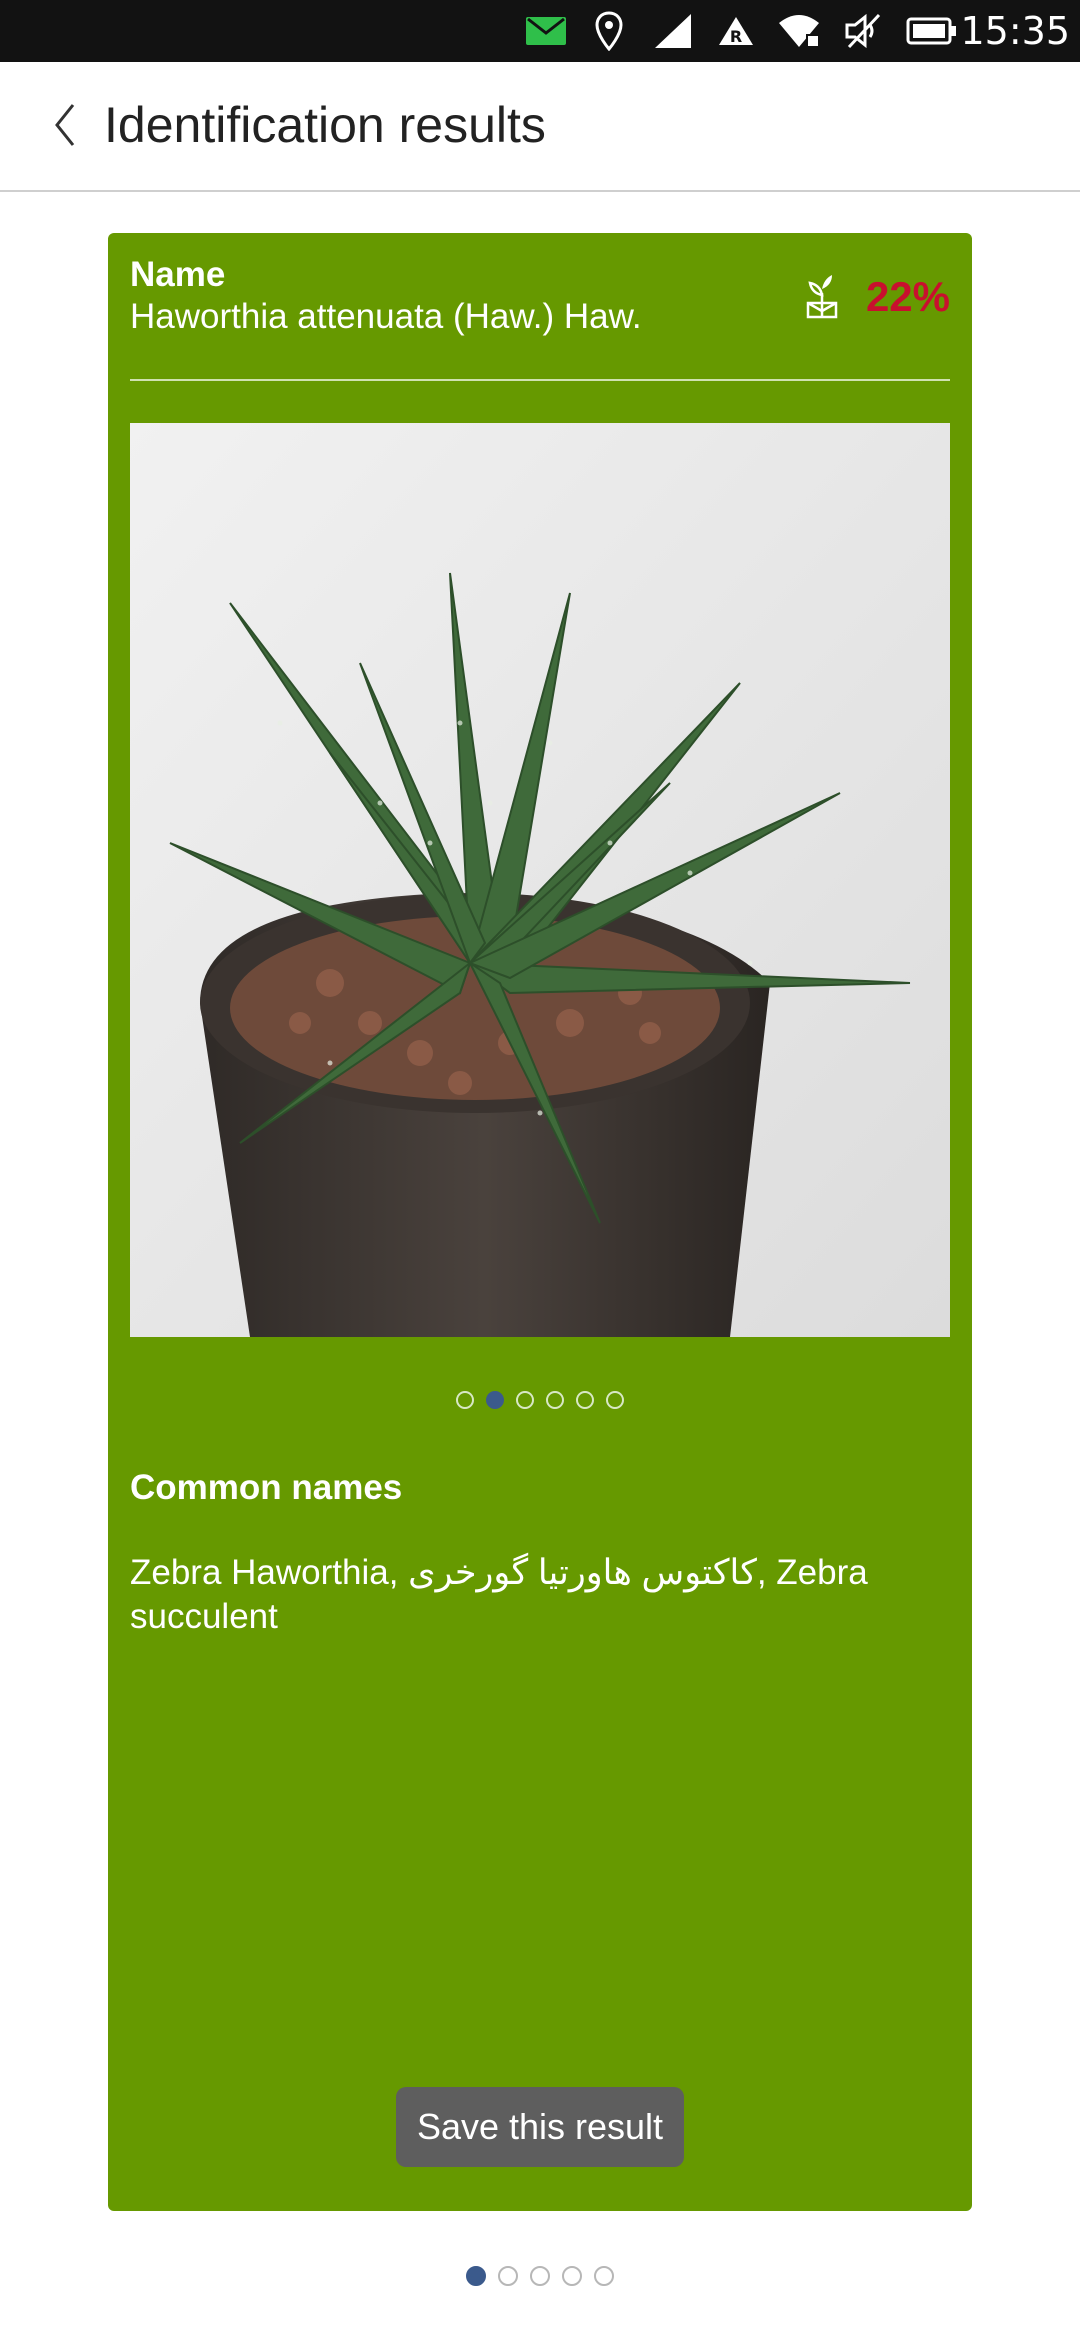 This screenshot has height=2340, width=1080. What do you see at coordinates (863, 31) in the screenshot?
I see `mute-icon` at bounding box center [863, 31].